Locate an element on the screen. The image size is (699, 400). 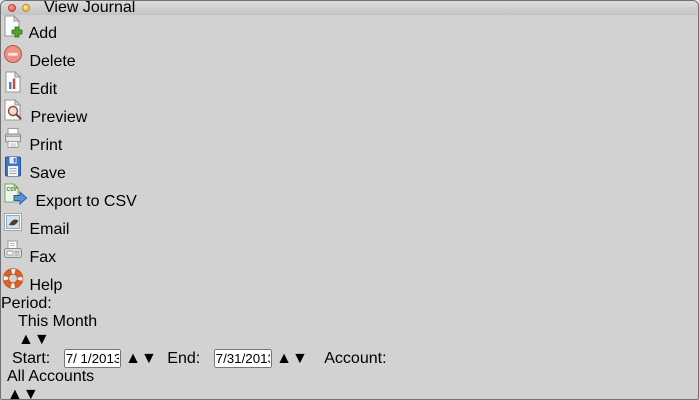
export-to-csv-button: CSV Export to CSV is located at coordinates (349, 196).